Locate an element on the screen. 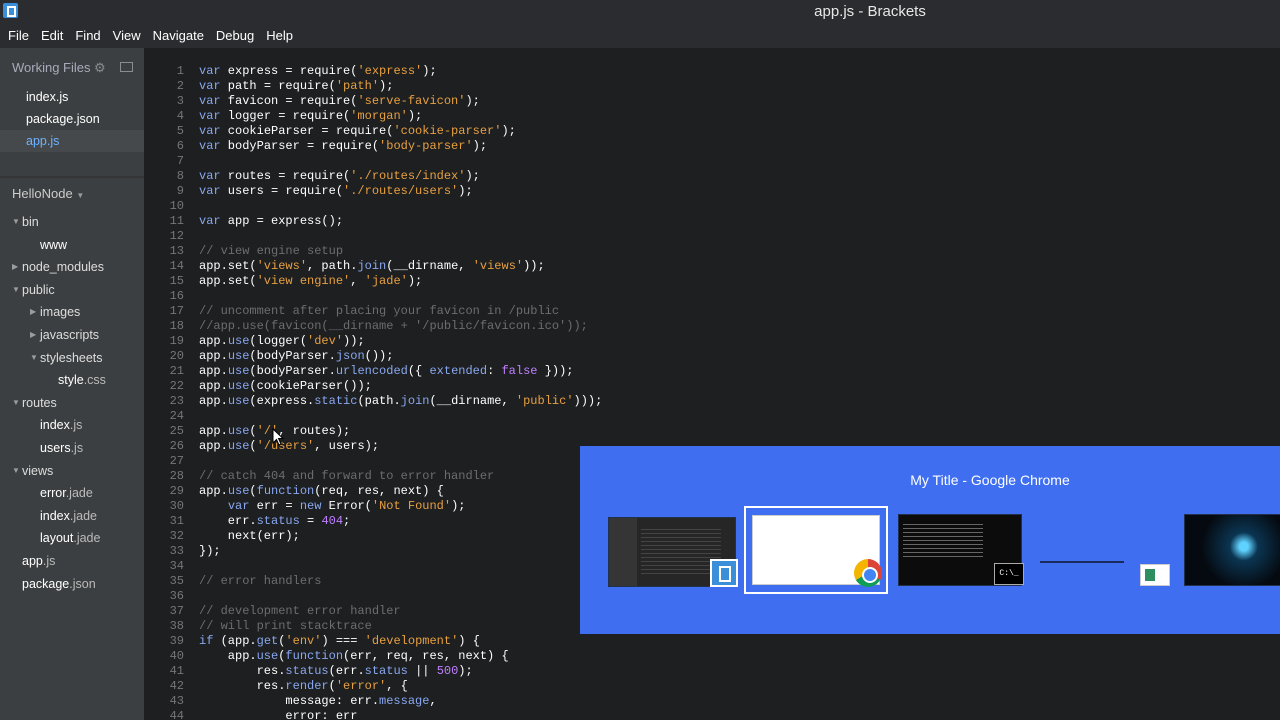 Image resolution: width=1280 pixels, height=720 pixels. tree-file: error.jade is located at coordinates (72, 493).